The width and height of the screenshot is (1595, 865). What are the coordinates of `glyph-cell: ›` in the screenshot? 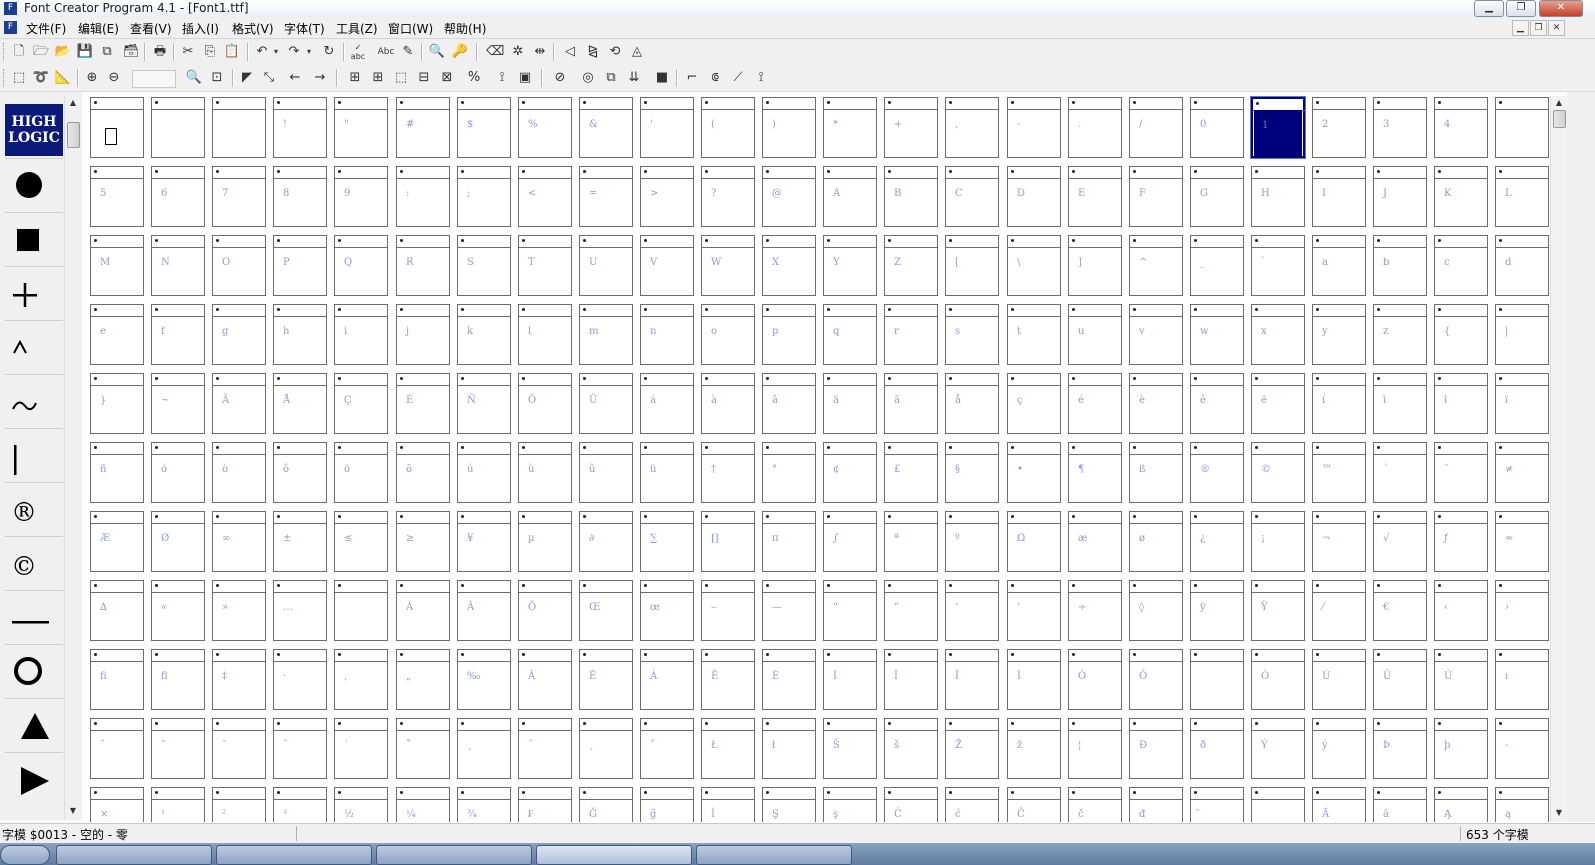 It's located at (1522, 610).